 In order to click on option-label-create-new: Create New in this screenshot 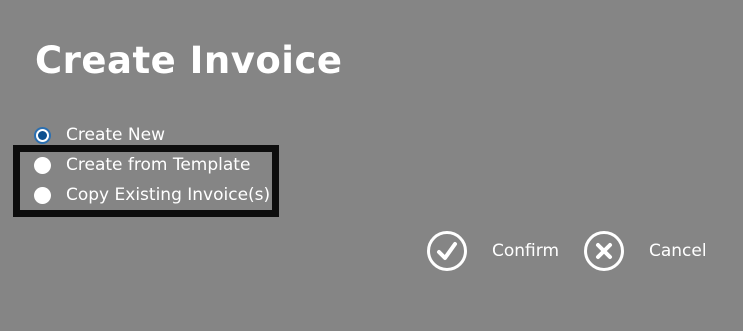, I will do `click(115, 135)`.